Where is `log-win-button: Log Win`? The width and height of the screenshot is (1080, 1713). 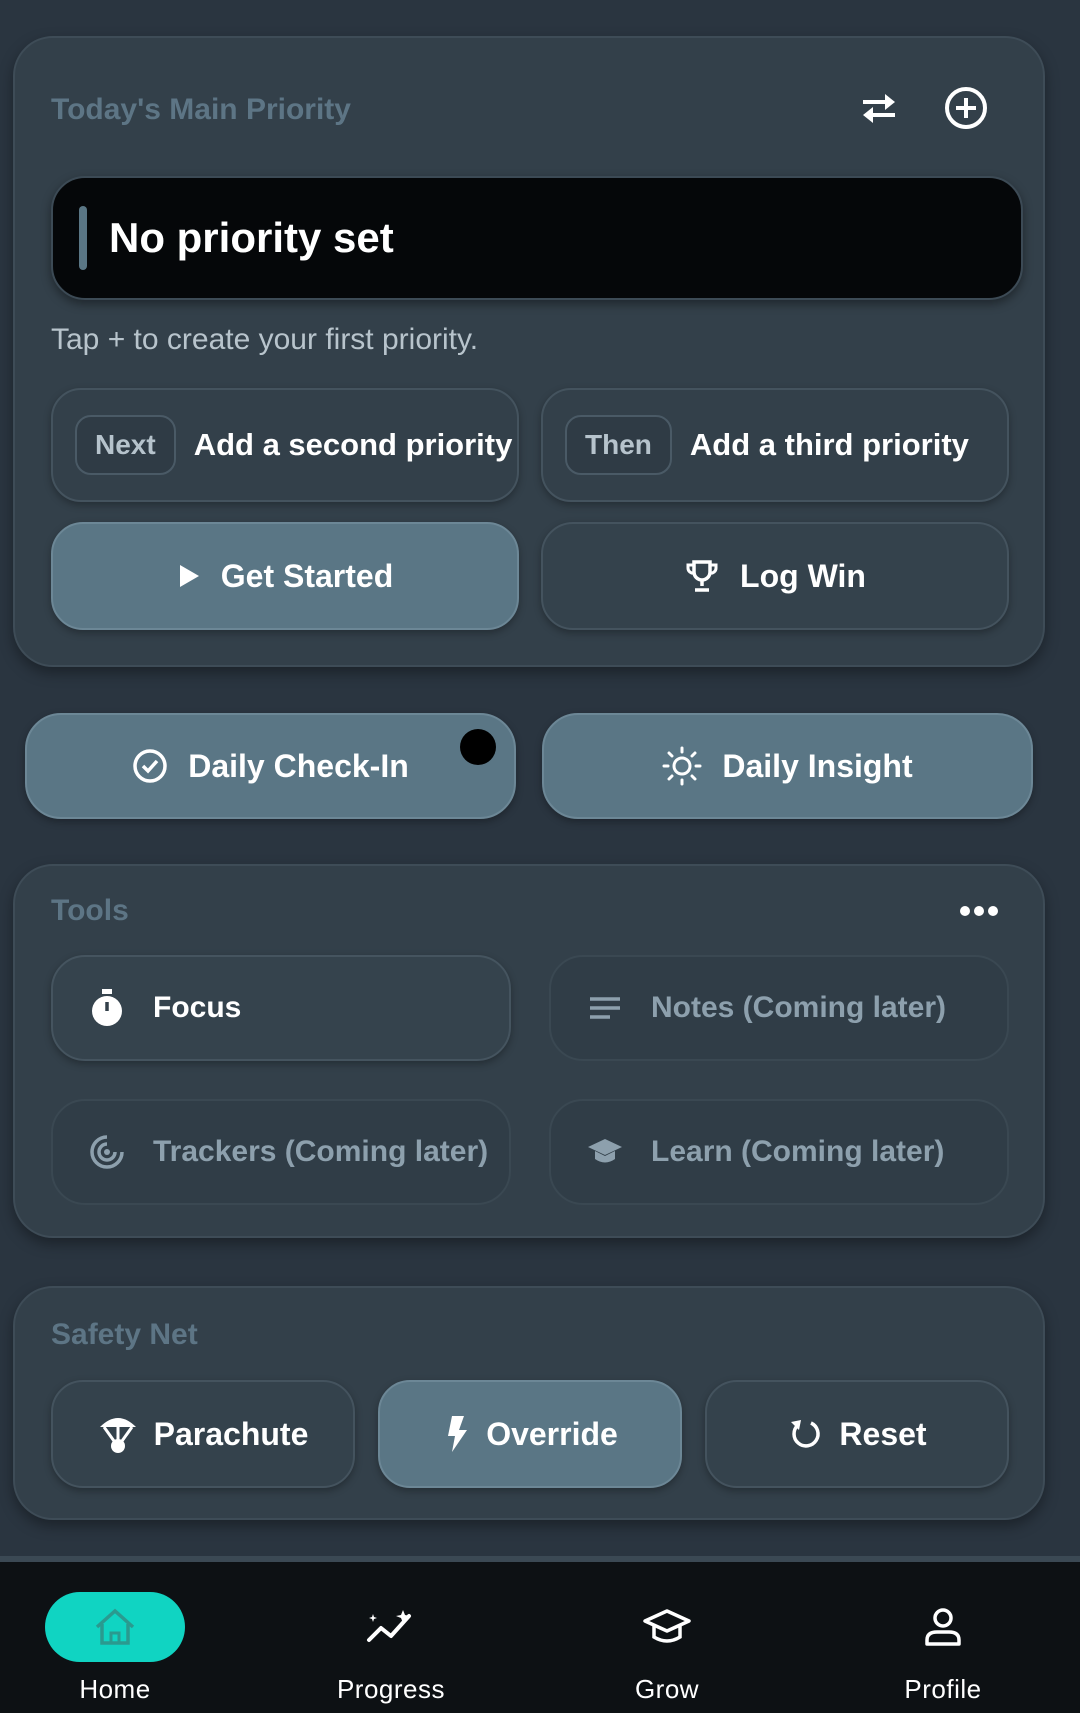 log-win-button: Log Win is located at coordinates (775, 576).